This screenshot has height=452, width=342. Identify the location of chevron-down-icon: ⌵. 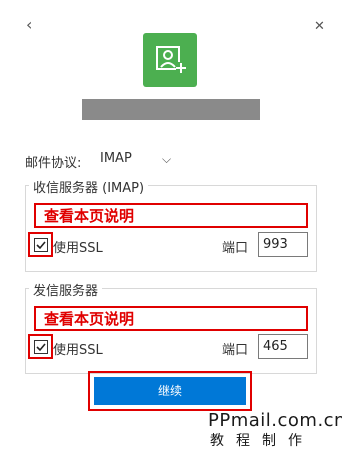
(167, 159).